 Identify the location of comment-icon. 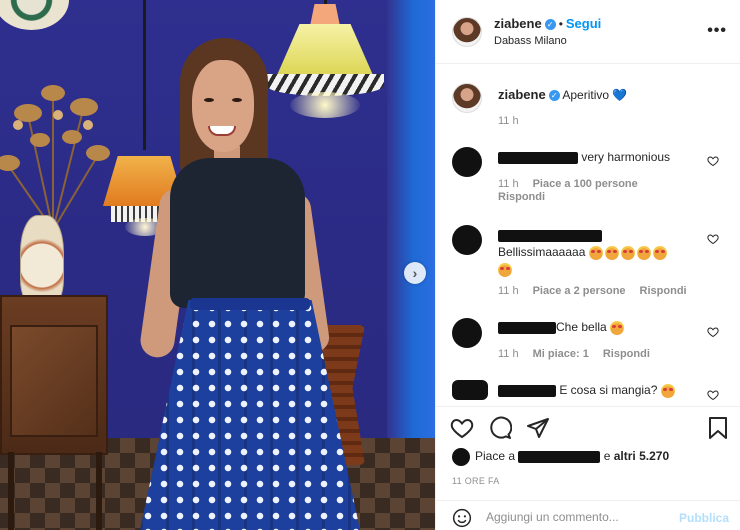
(500, 428).